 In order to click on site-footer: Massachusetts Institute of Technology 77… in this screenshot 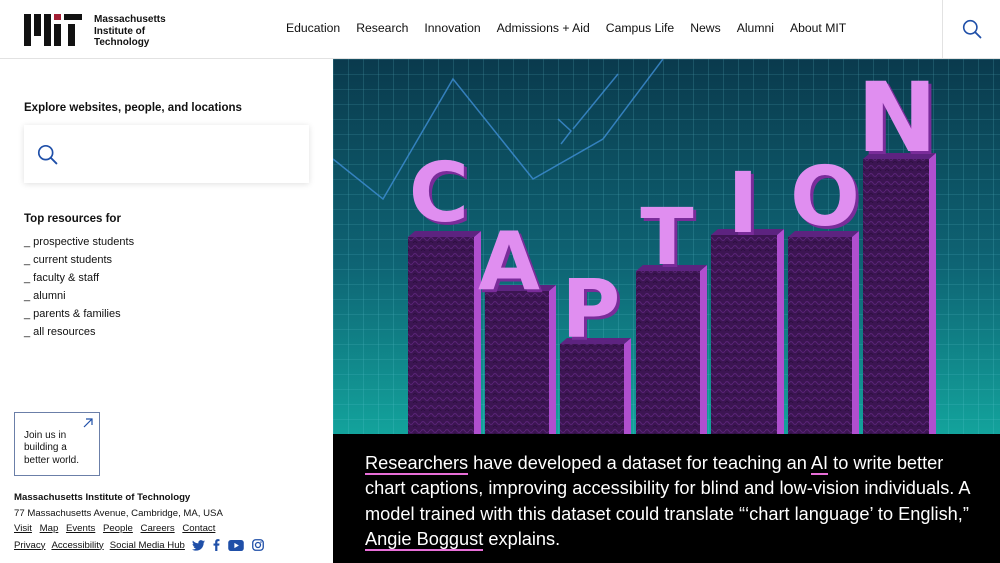, I will do `click(143, 521)`.